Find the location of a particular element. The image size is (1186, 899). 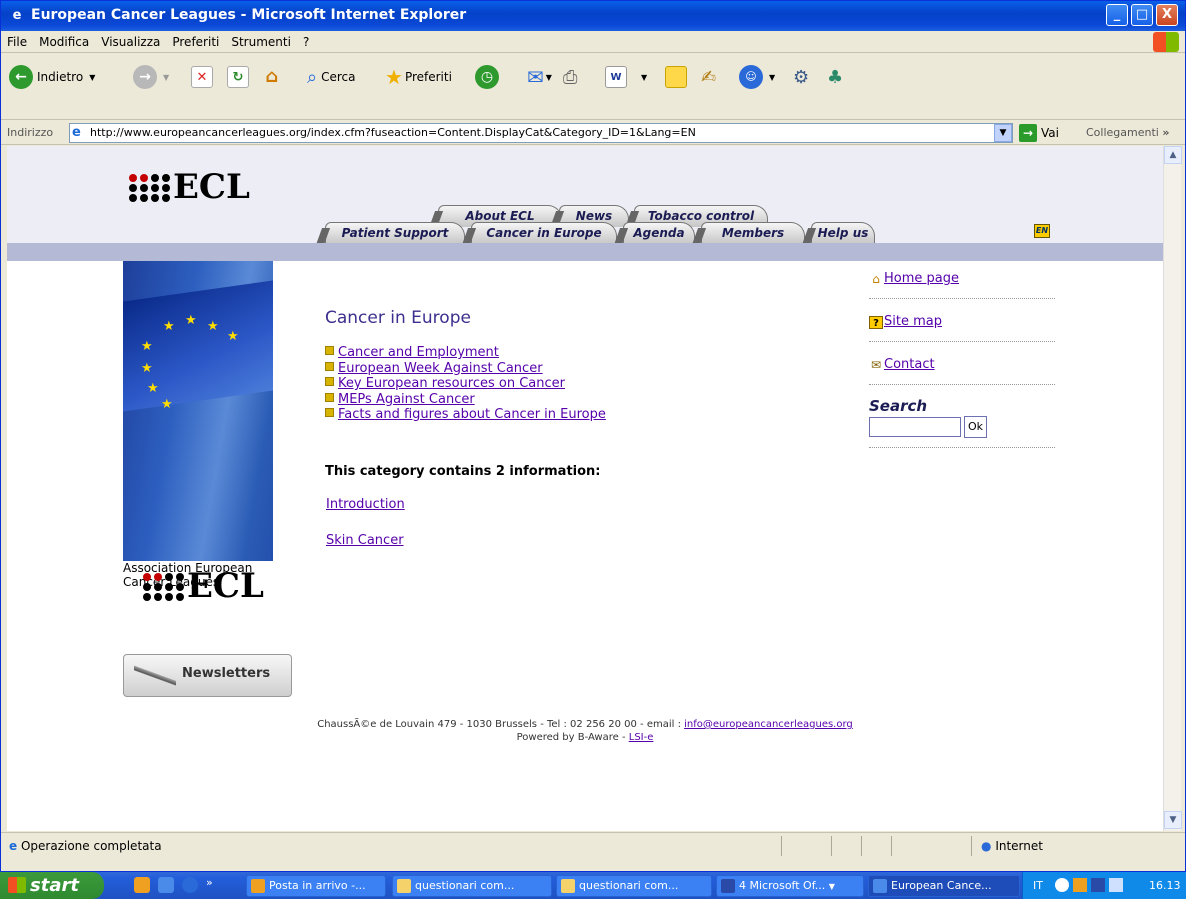

clock: 16.13 is located at coordinates (1165, 885).